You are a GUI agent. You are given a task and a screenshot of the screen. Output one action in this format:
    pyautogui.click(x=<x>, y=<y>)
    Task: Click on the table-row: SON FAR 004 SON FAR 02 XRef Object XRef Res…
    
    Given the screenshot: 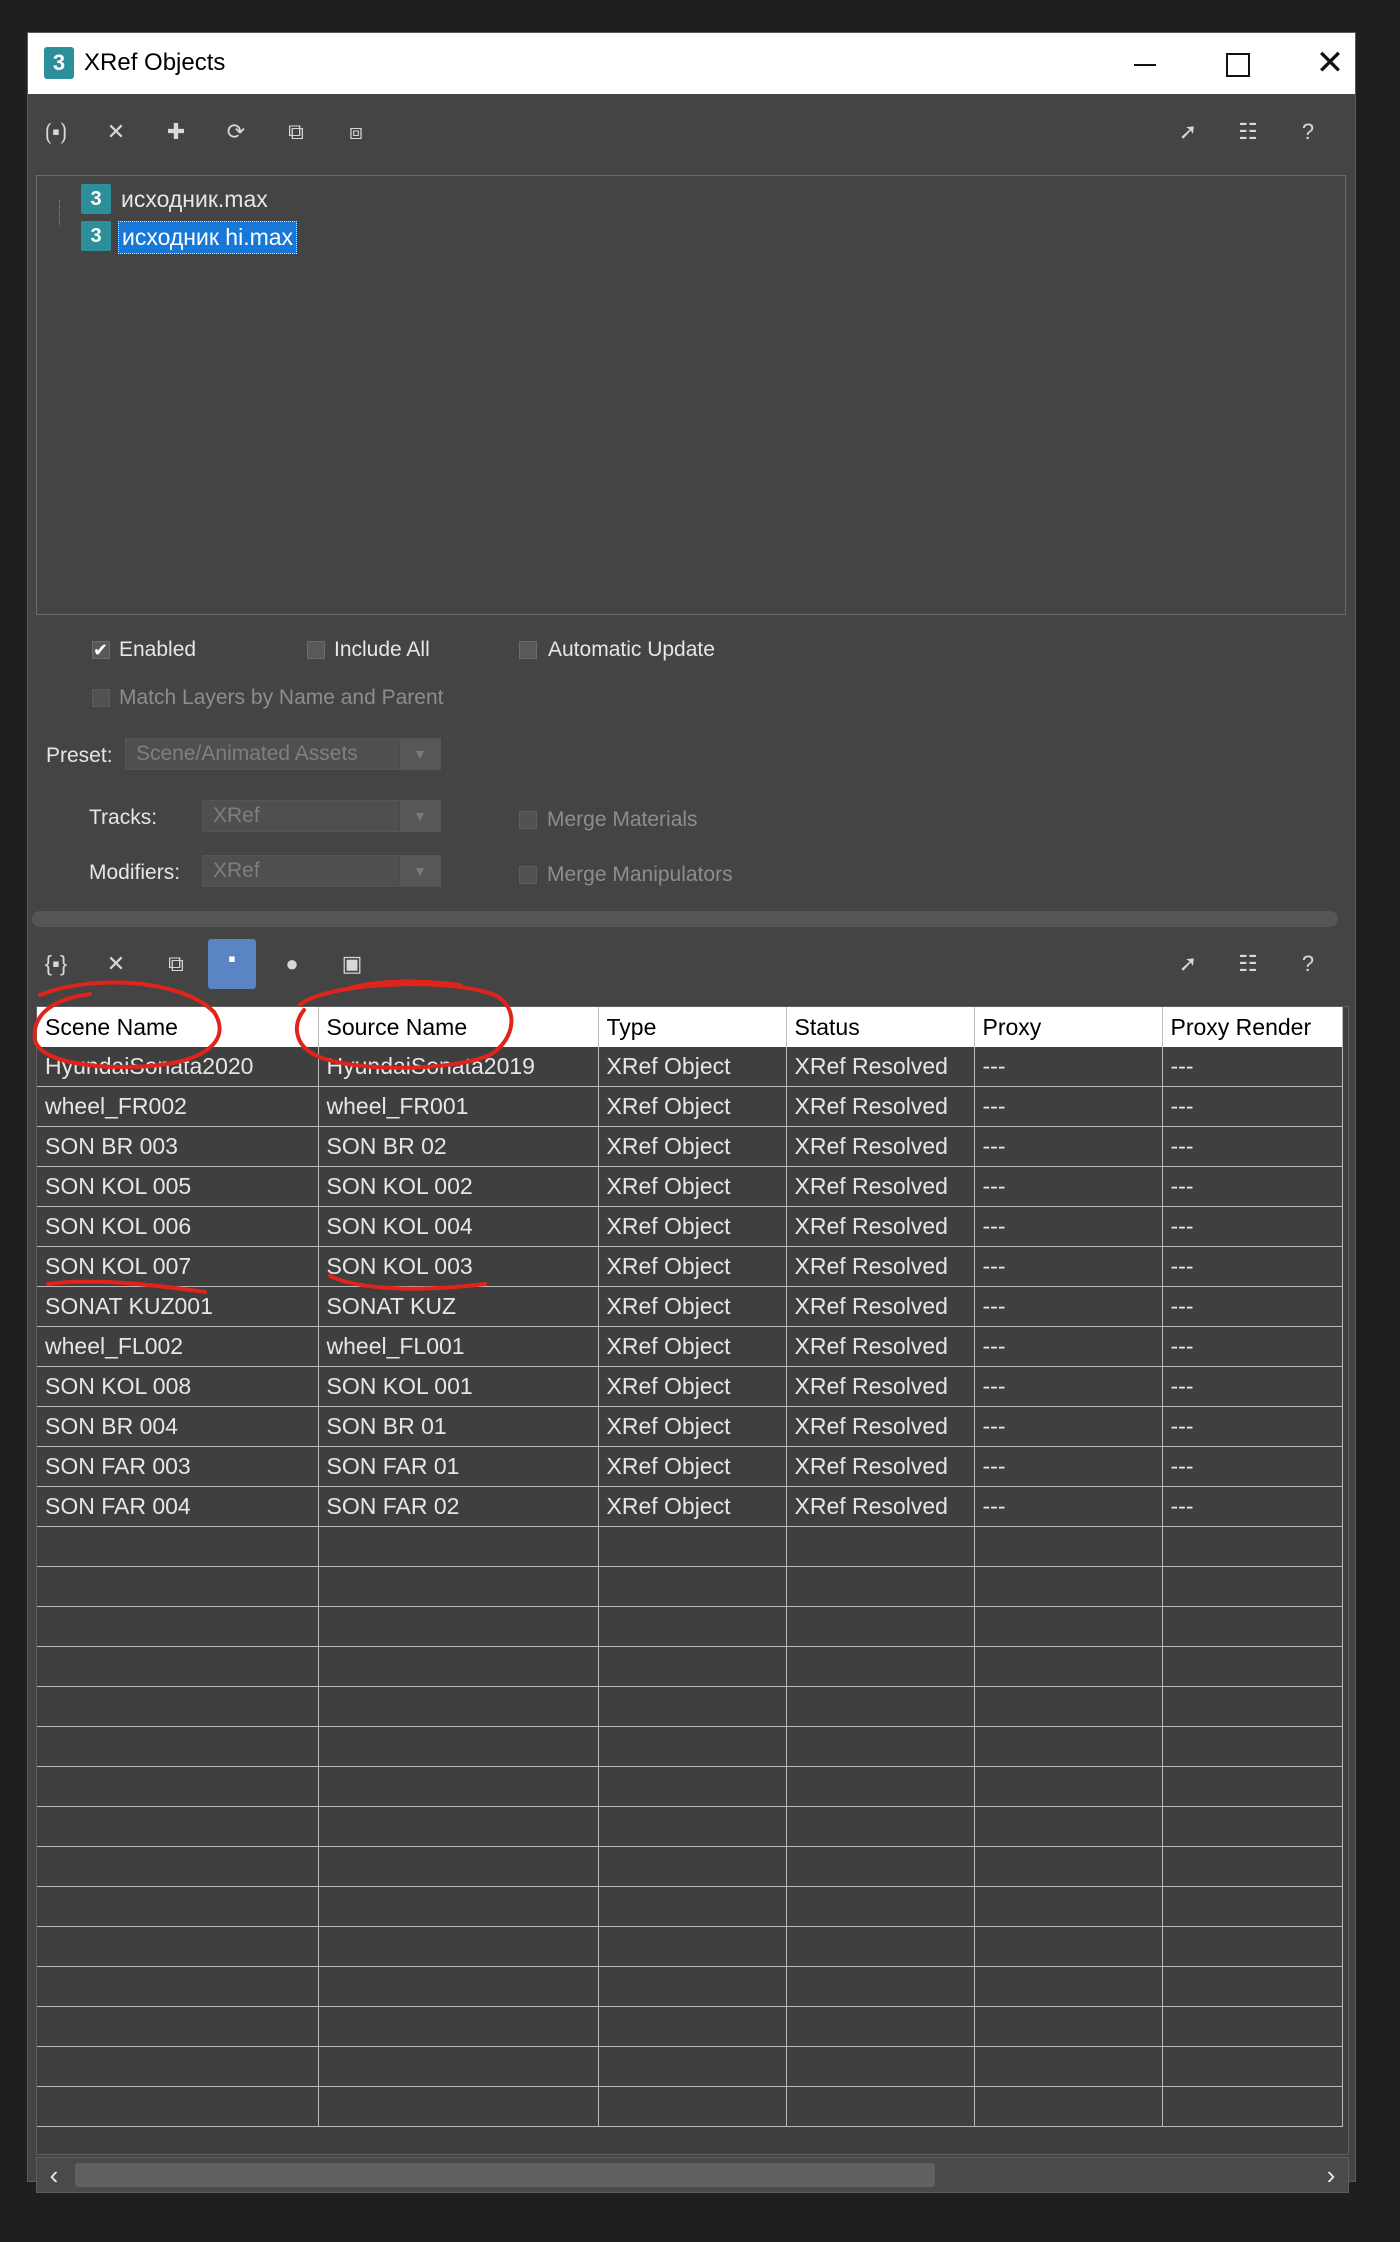 What is the action you would take?
    pyautogui.click(x=690, y=1506)
    